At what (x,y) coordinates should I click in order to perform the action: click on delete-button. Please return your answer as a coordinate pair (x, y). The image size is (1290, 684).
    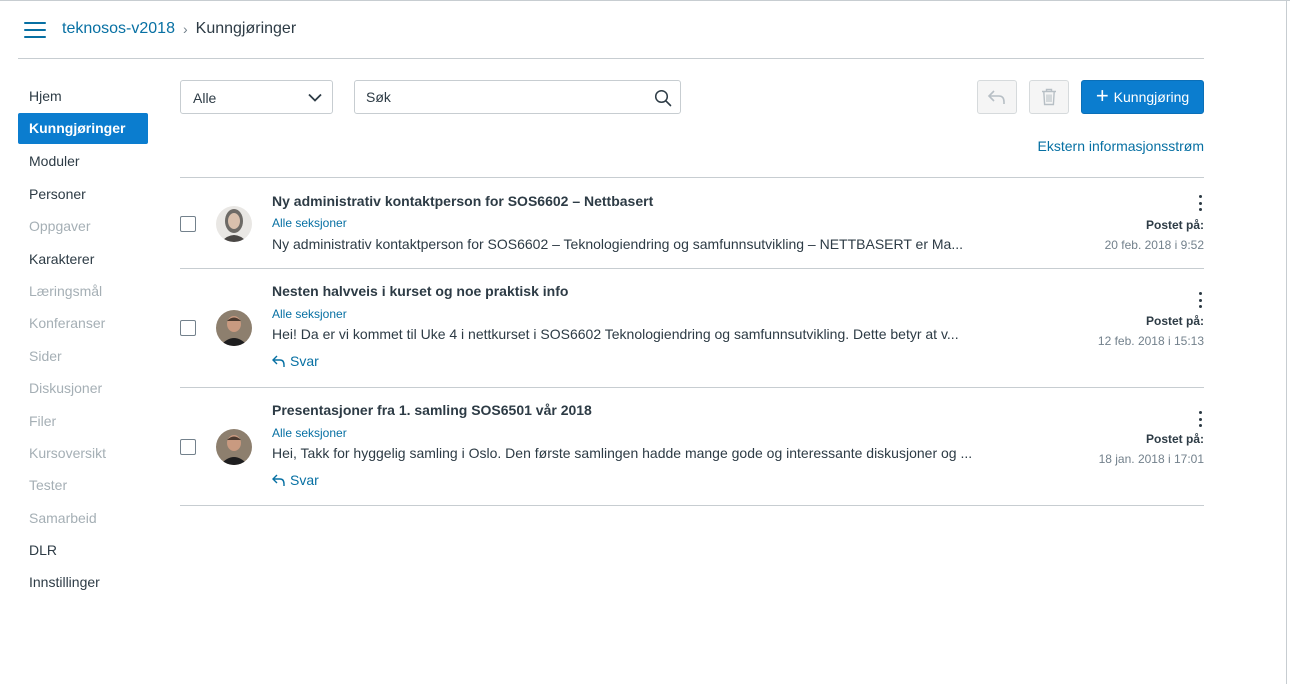
    Looking at the image, I should click on (1049, 97).